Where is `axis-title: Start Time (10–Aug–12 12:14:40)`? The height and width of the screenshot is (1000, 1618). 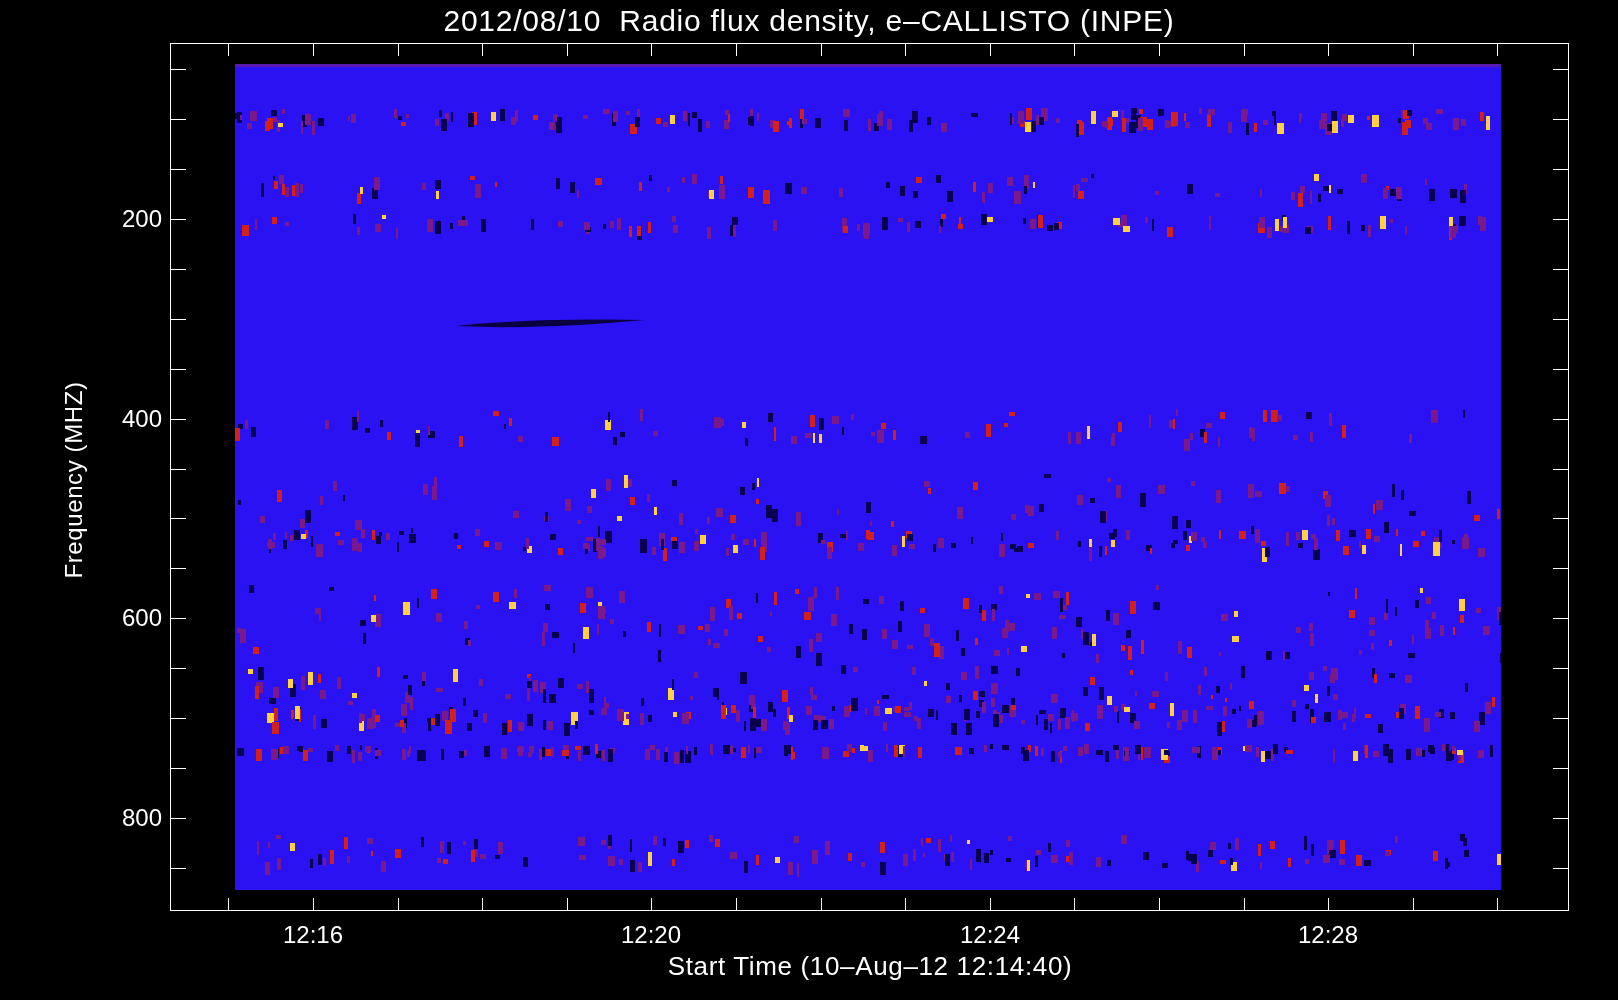 axis-title: Start Time (10–Aug–12 12:14:40) is located at coordinates (870, 966).